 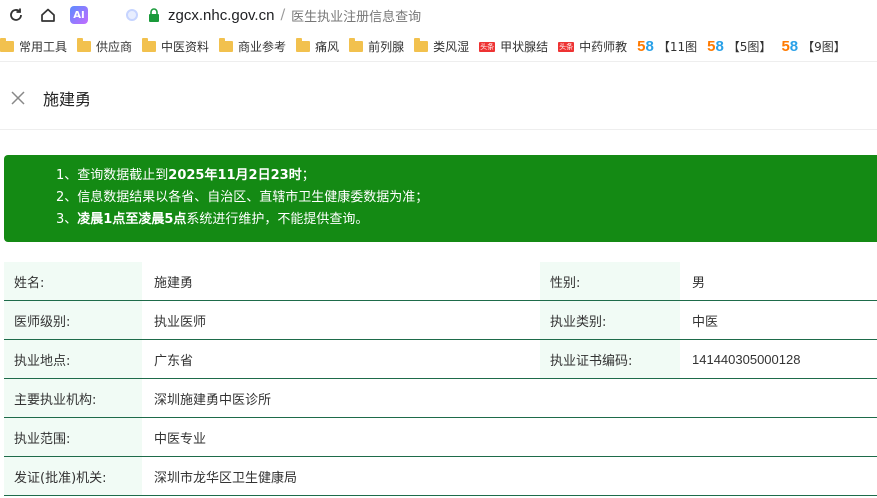 I want to click on table-row: 执业地点: 广东省 执业证书编码: 141440305000128, so click(x=440, y=359).